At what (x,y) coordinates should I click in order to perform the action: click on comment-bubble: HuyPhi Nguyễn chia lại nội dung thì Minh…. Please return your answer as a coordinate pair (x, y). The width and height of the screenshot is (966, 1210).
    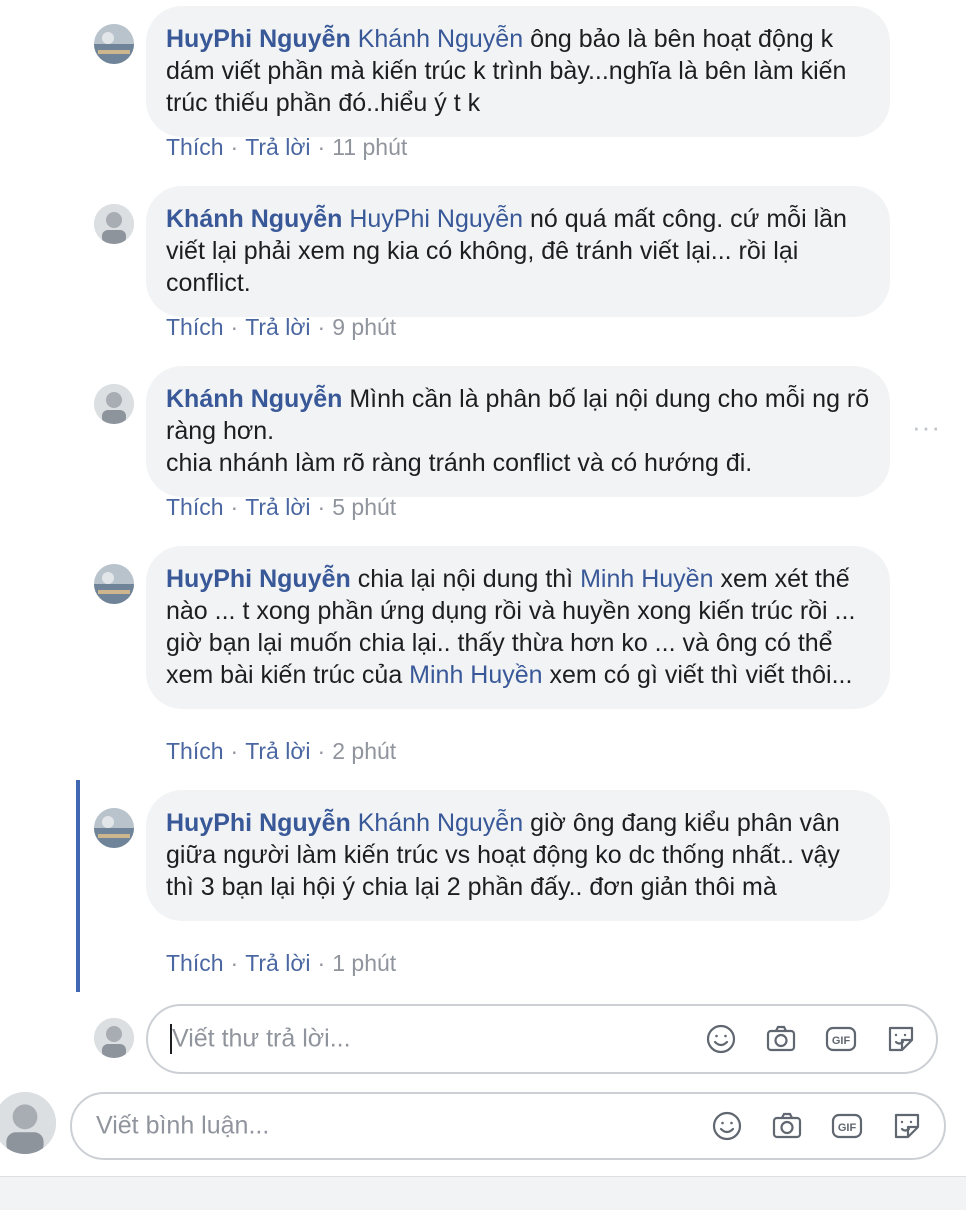
    Looking at the image, I should click on (518, 627).